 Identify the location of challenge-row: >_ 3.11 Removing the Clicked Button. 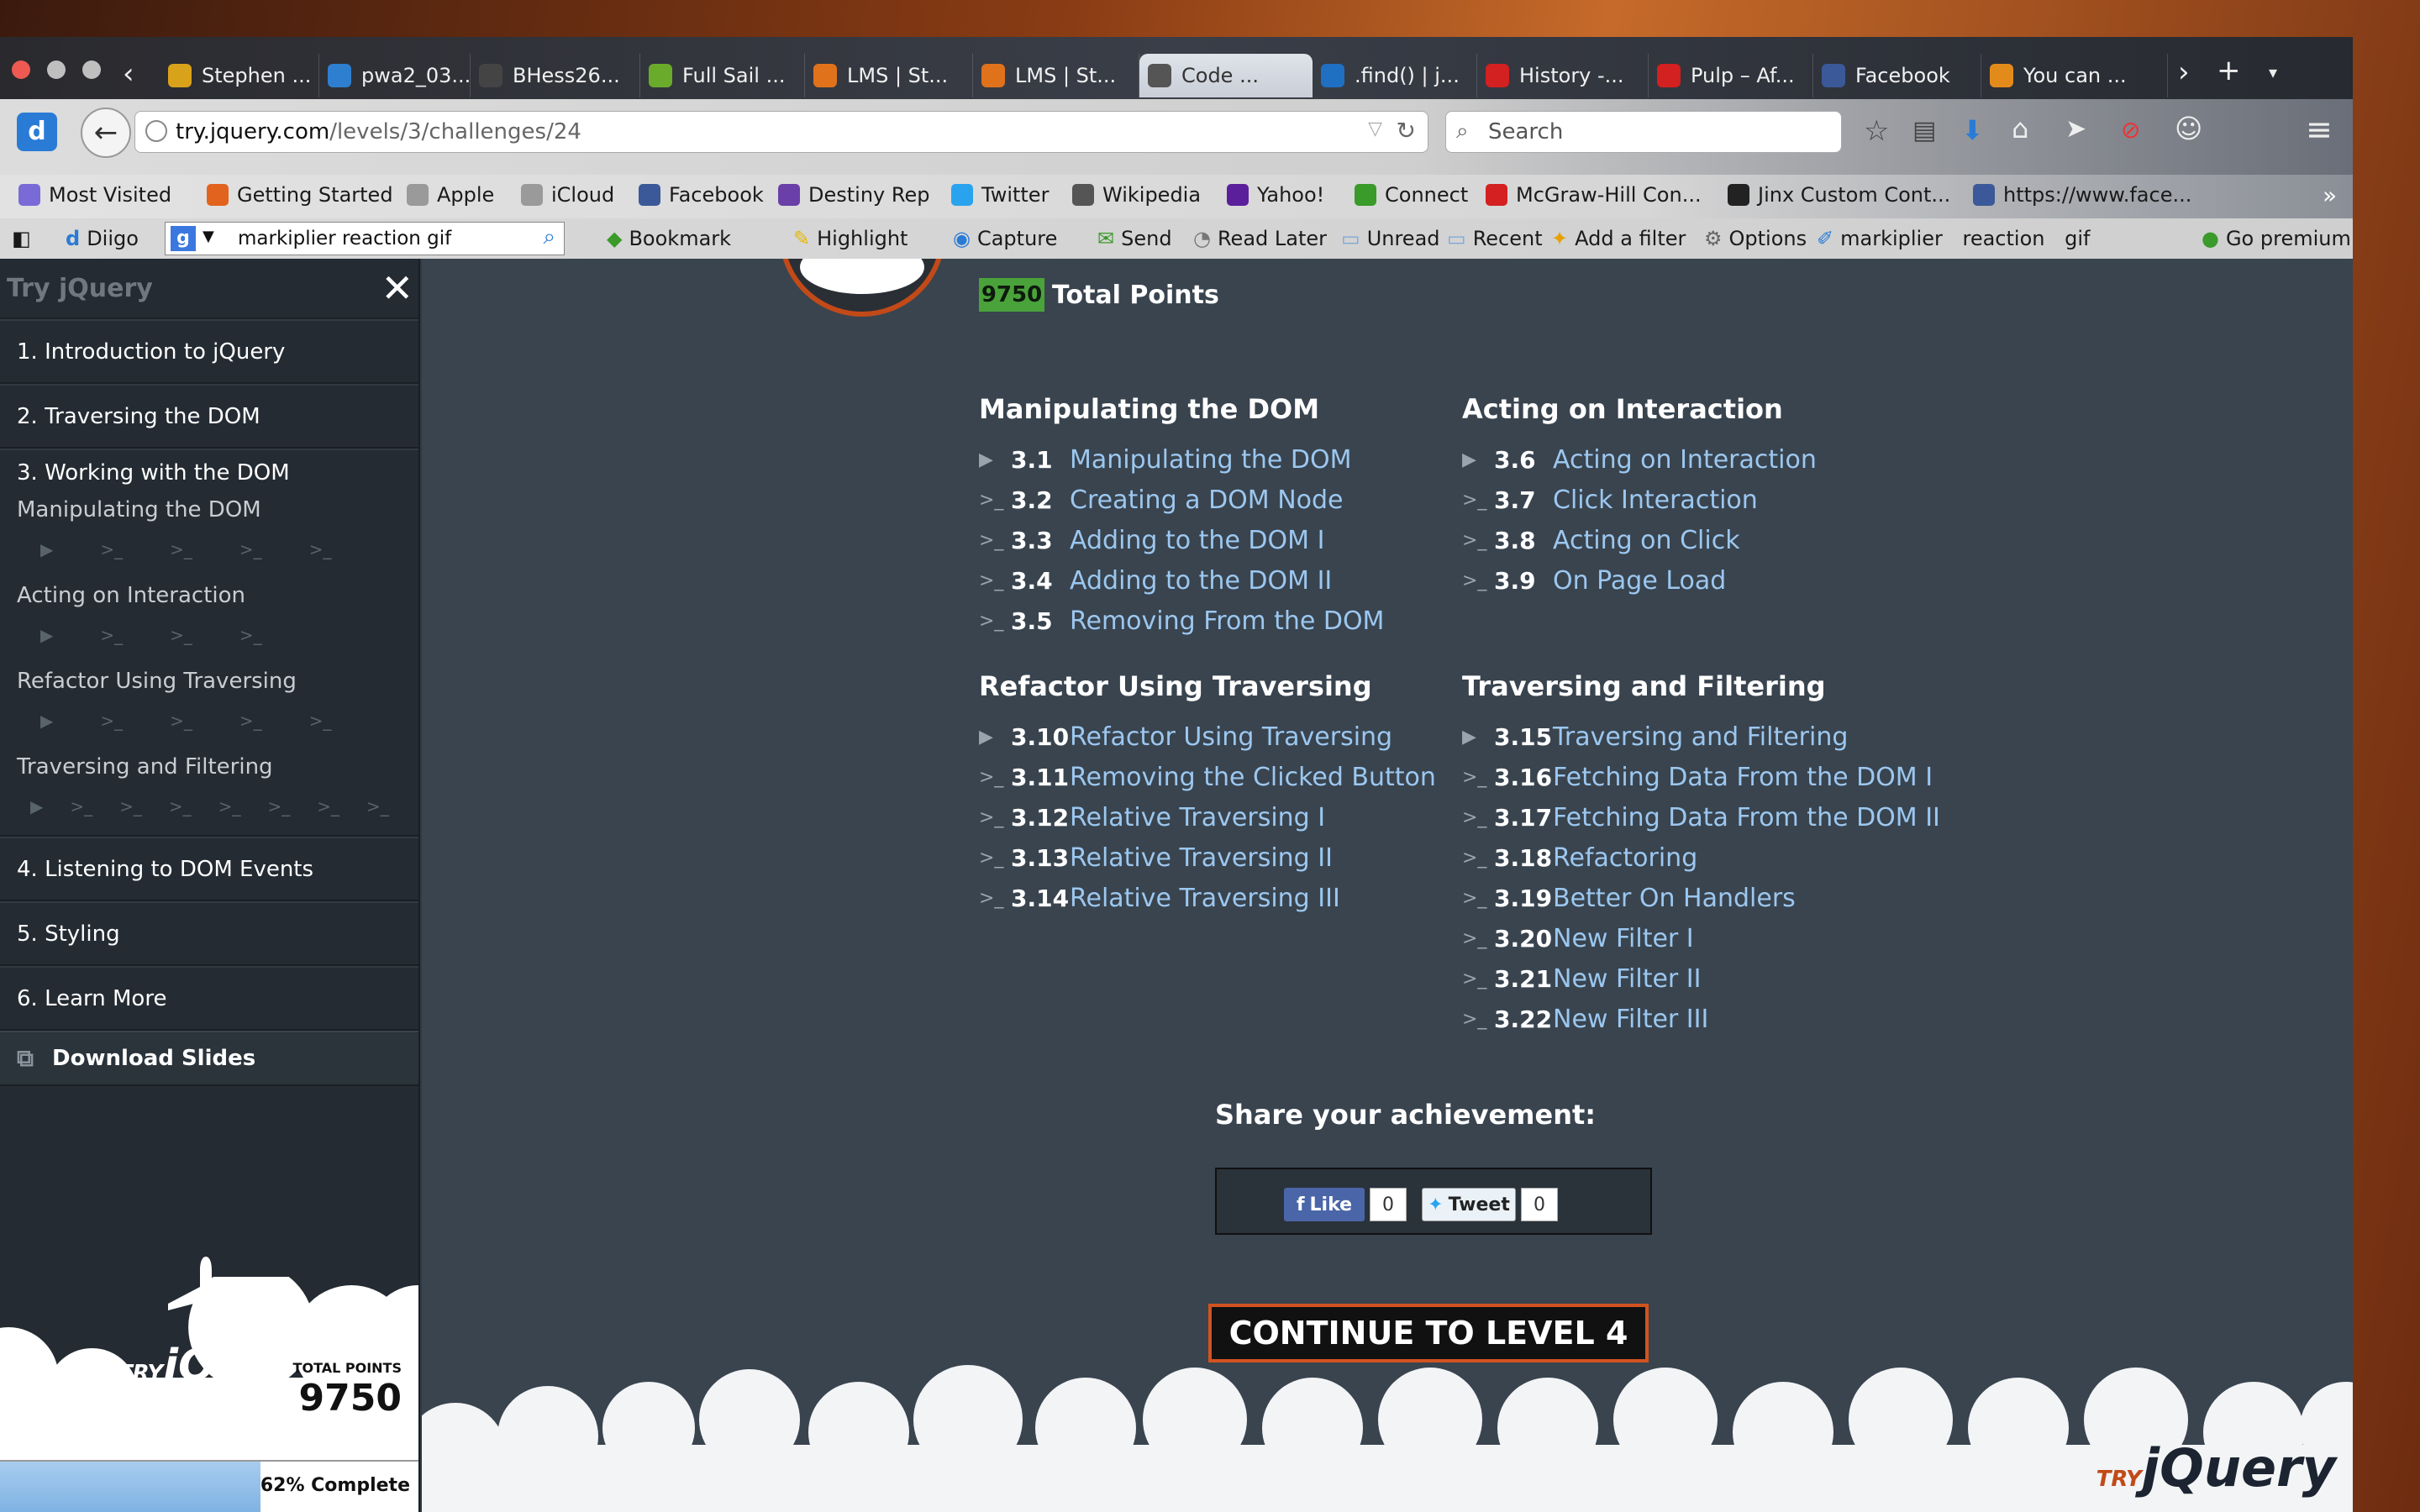
(1207, 777).